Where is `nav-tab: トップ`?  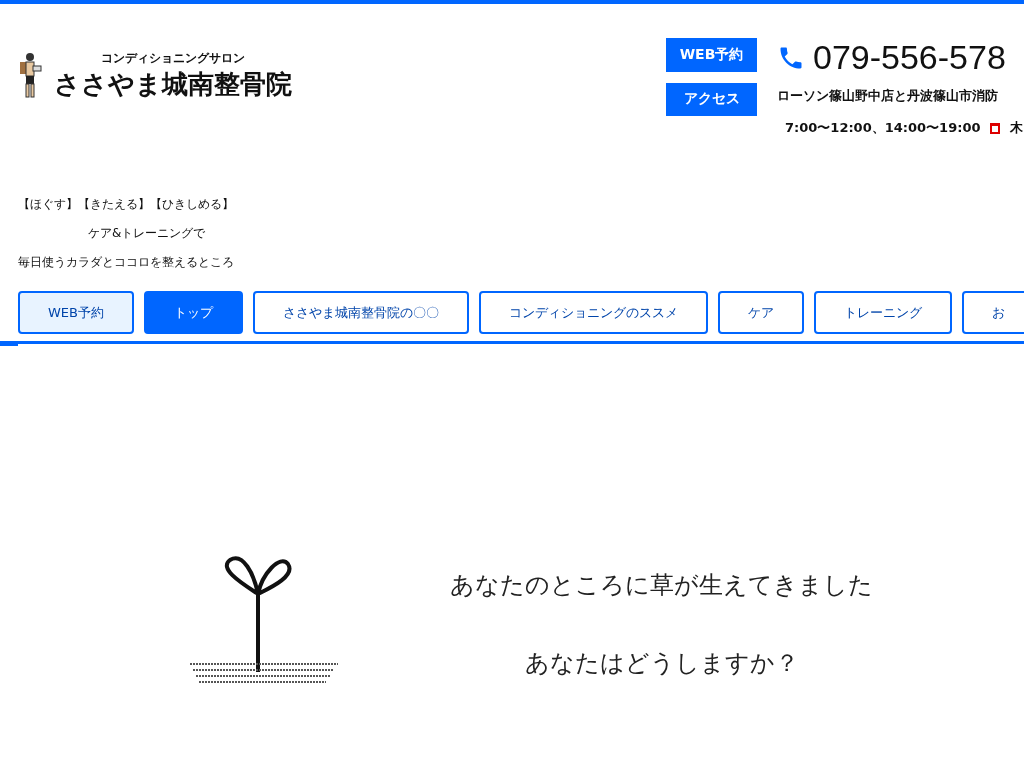 nav-tab: トップ is located at coordinates (193, 312).